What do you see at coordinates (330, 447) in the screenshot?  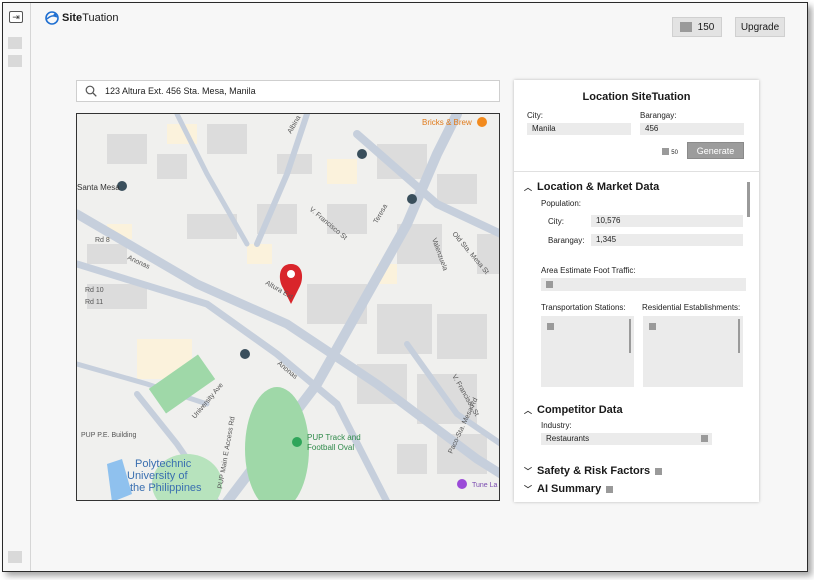 I see `map-label: Football Oval` at bounding box center [330, 447].